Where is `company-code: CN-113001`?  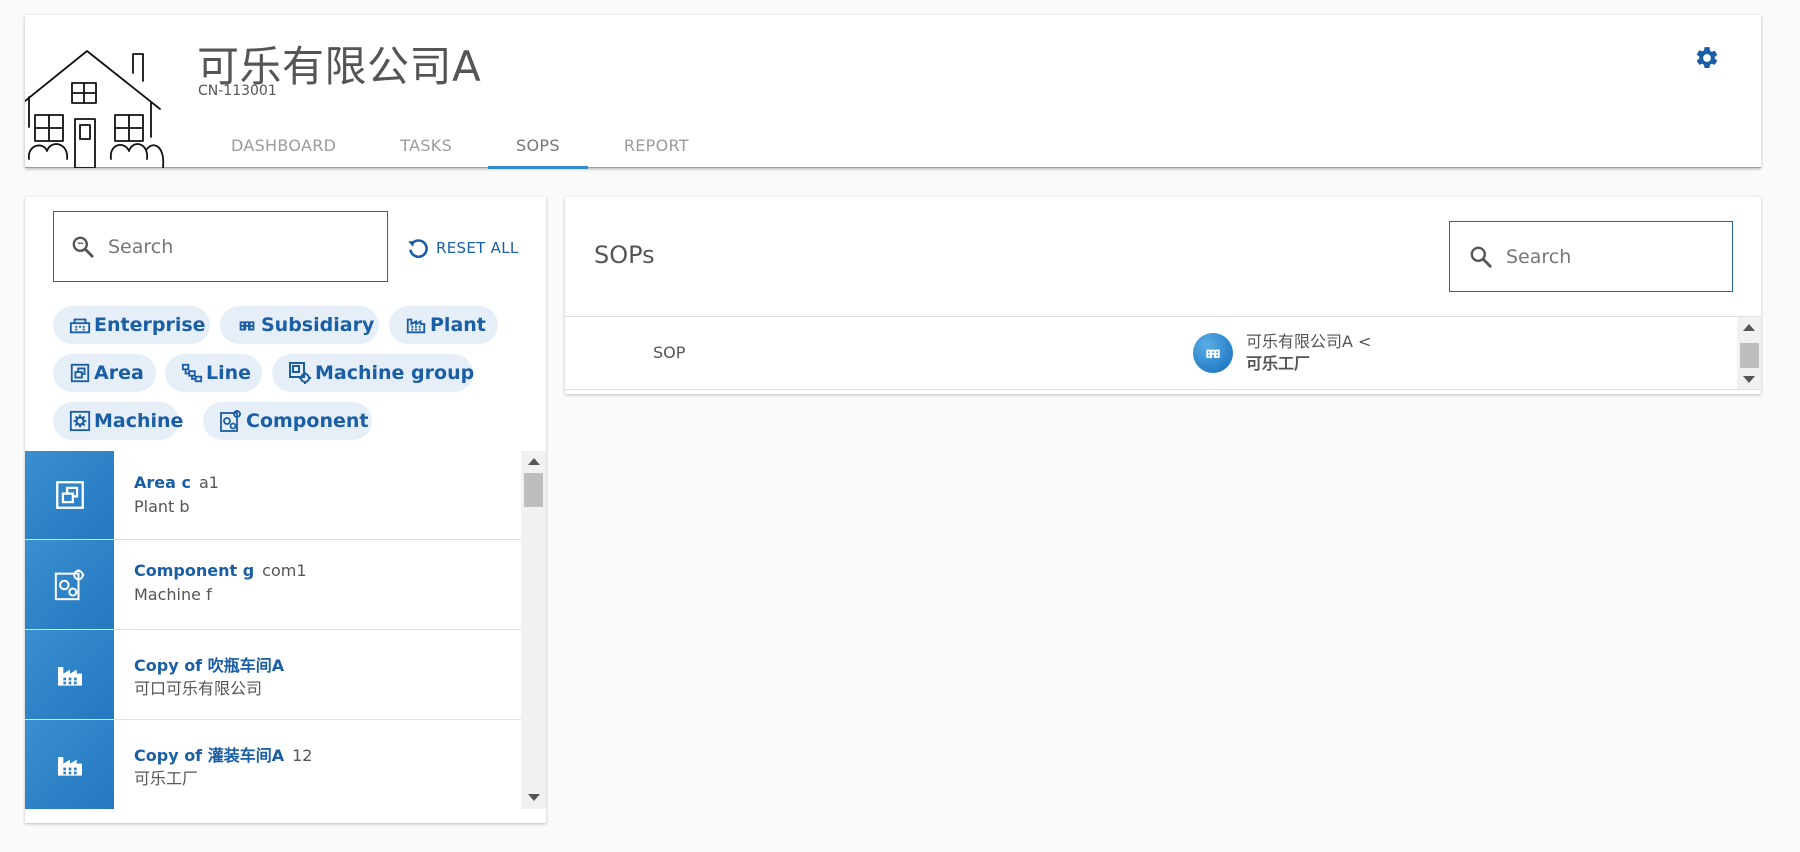
company-code: CN-113001 is located at coordinates (237, 91).